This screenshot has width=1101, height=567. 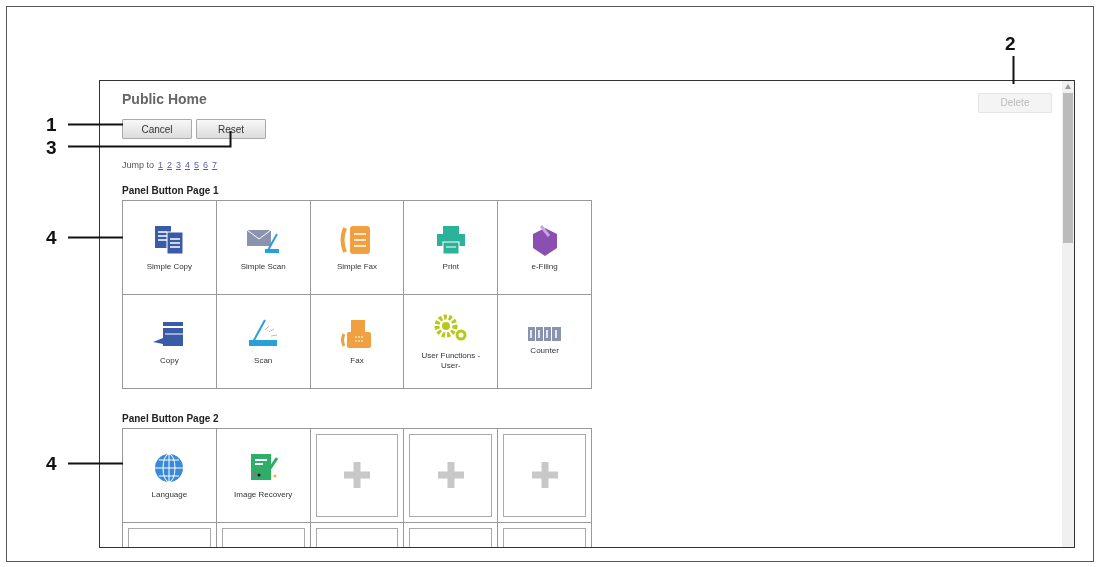 I want to click on page-link: 3, so click(x=179, y=166).